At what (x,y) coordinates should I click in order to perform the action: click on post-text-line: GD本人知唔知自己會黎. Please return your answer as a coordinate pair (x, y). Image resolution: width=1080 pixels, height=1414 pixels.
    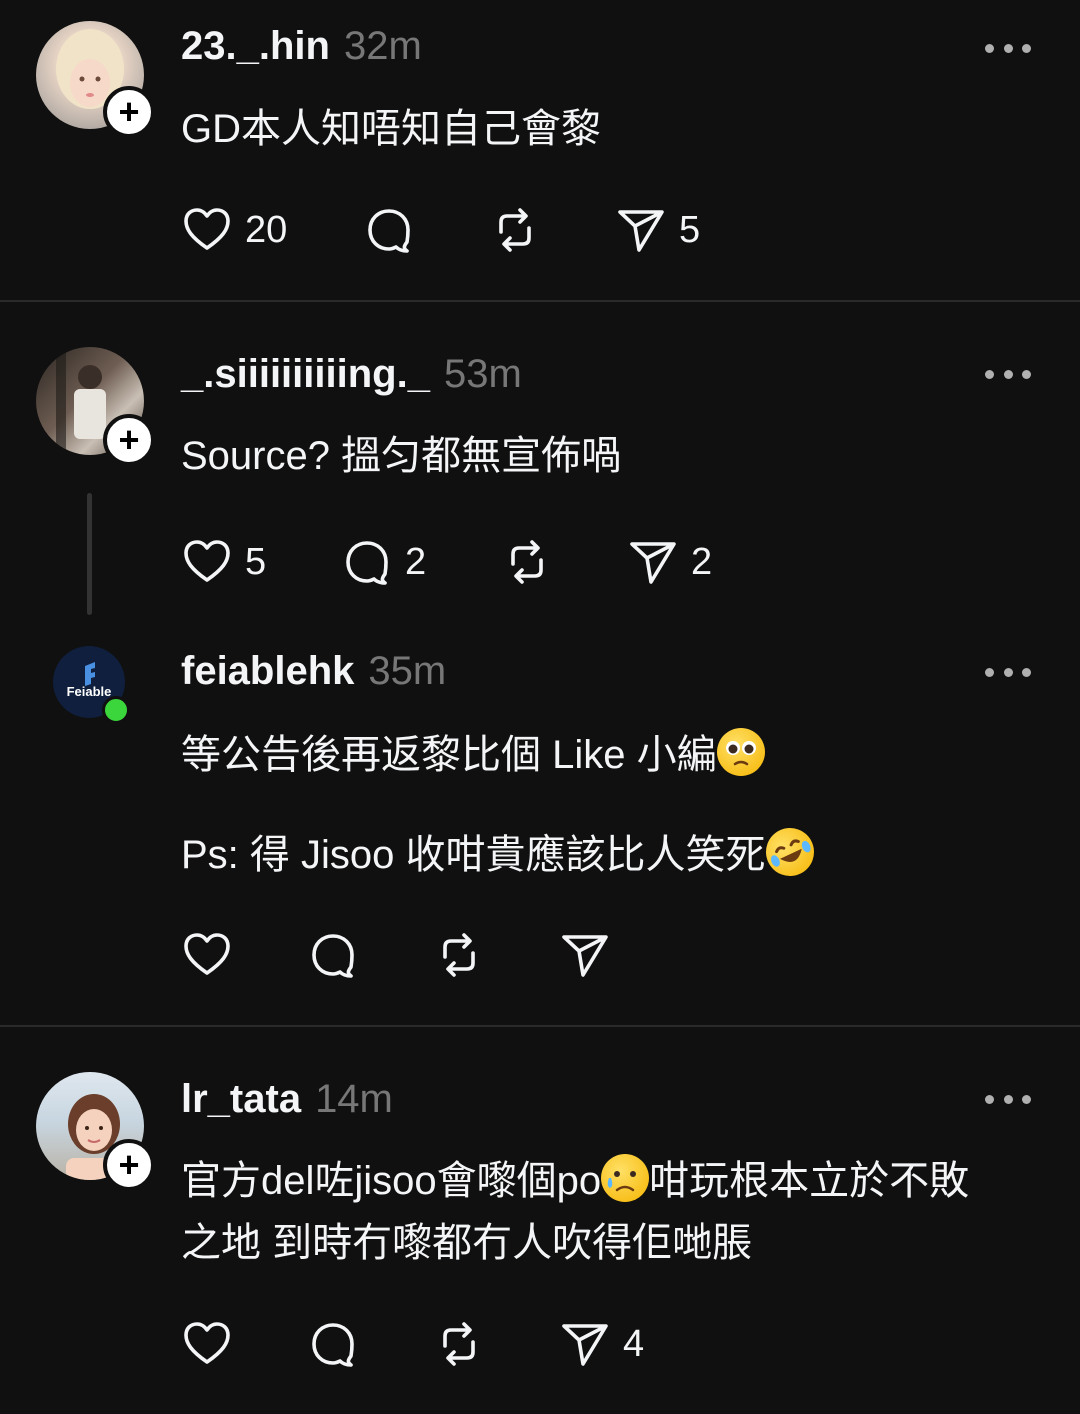
    Looking at the image, I should click on (391, 129).